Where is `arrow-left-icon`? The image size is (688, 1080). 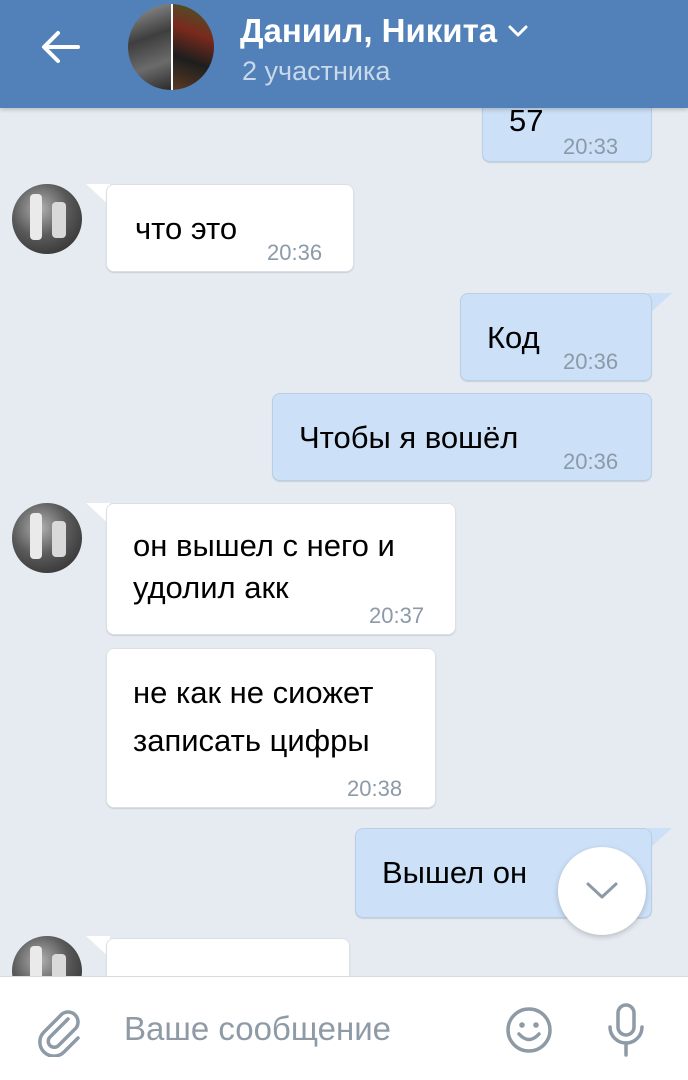
arrow-left-icon is located at coordinates (61, 47).